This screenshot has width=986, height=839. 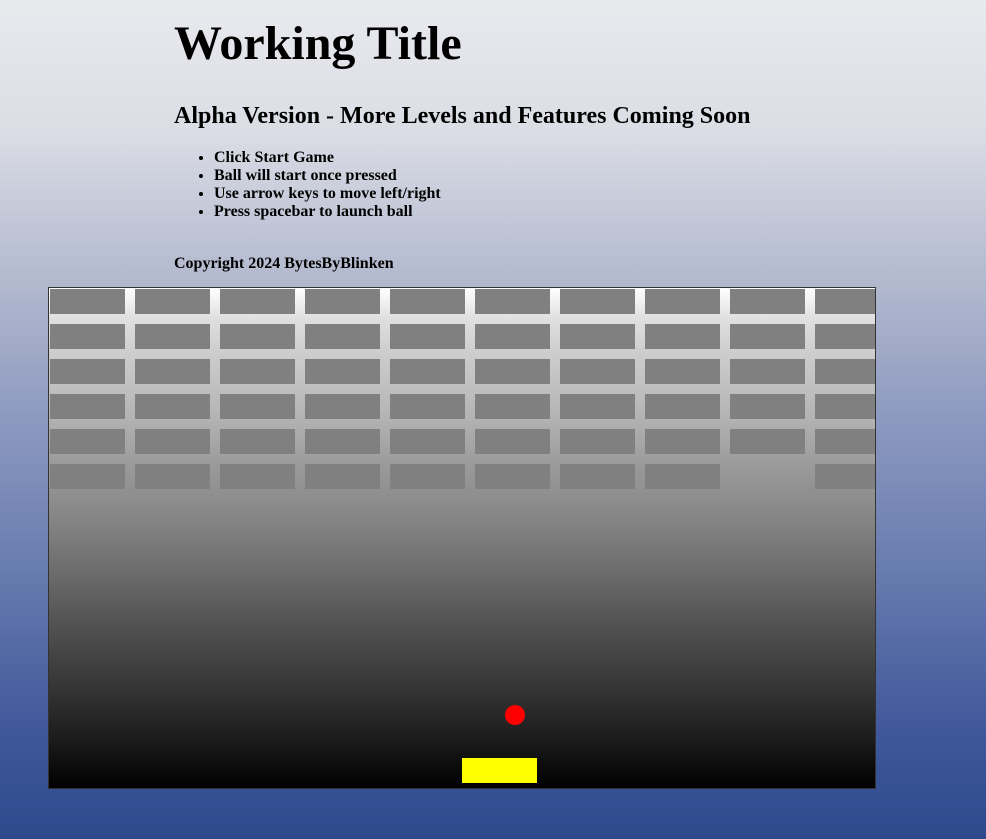 What do you see at coordinates (327, 158) in the screenshot?
I see `instruction-item: Click Start Game` at bounding box center [327, 158].